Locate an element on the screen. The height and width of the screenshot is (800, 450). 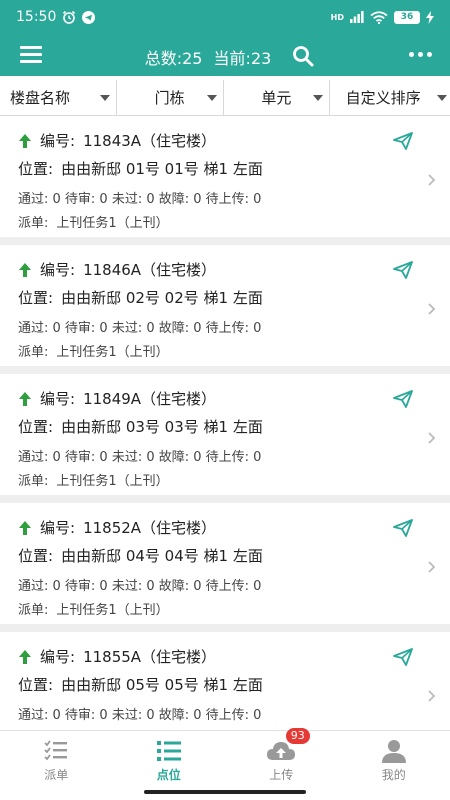
filter-label: 单元 is located at coordinates (276, 98).